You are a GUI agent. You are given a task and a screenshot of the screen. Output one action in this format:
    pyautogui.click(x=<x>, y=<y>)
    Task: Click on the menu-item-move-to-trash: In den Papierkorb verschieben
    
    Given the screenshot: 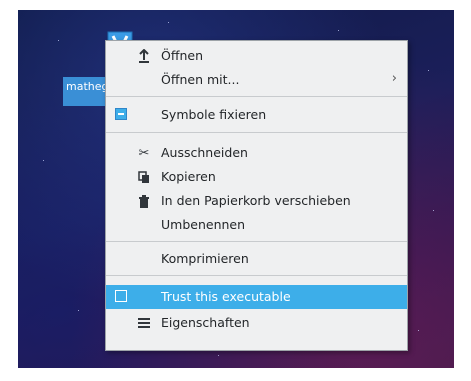 What is the action you would take?
    pyautogui.click(x=256, y=201)
    